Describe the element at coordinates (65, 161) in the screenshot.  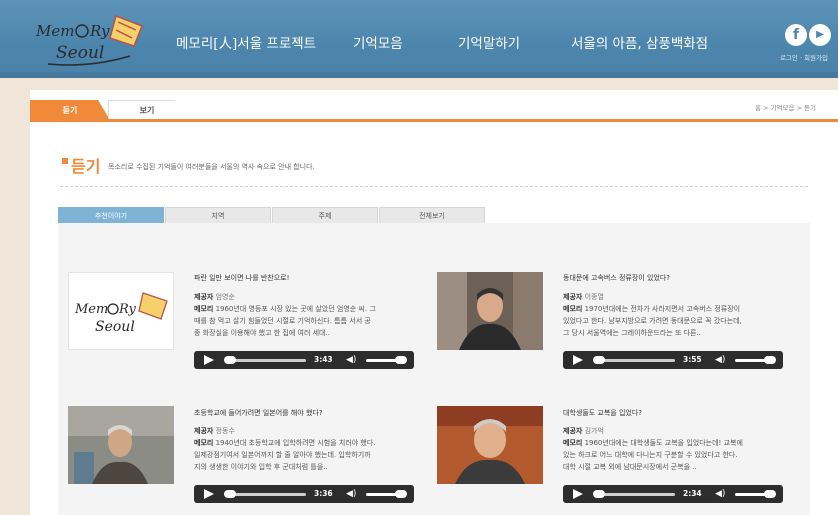
I see `title-bullet-icon` at that location.